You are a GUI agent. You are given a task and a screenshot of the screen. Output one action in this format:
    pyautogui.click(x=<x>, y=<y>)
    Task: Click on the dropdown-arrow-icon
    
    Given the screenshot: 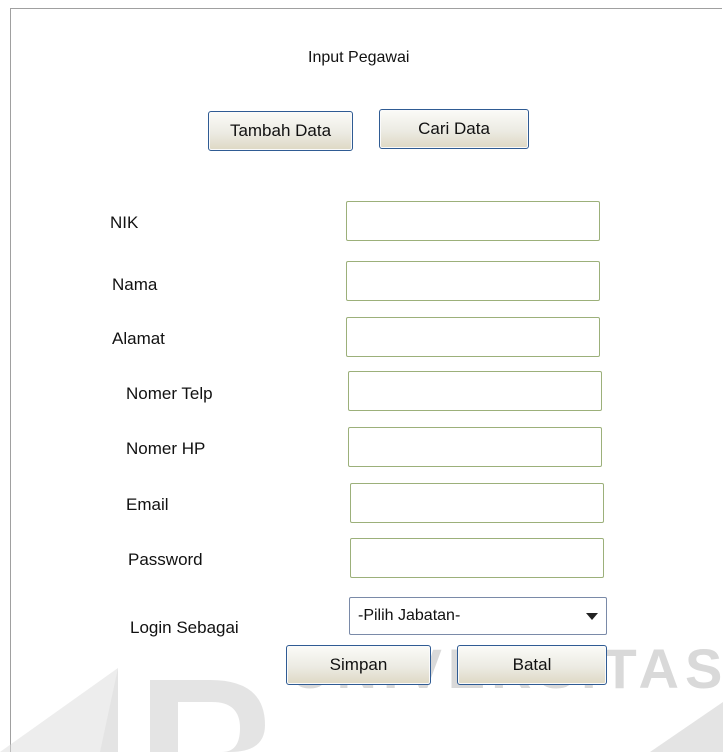 What is the action you would take?
    pyautogui.click(x=592, y=616)
    